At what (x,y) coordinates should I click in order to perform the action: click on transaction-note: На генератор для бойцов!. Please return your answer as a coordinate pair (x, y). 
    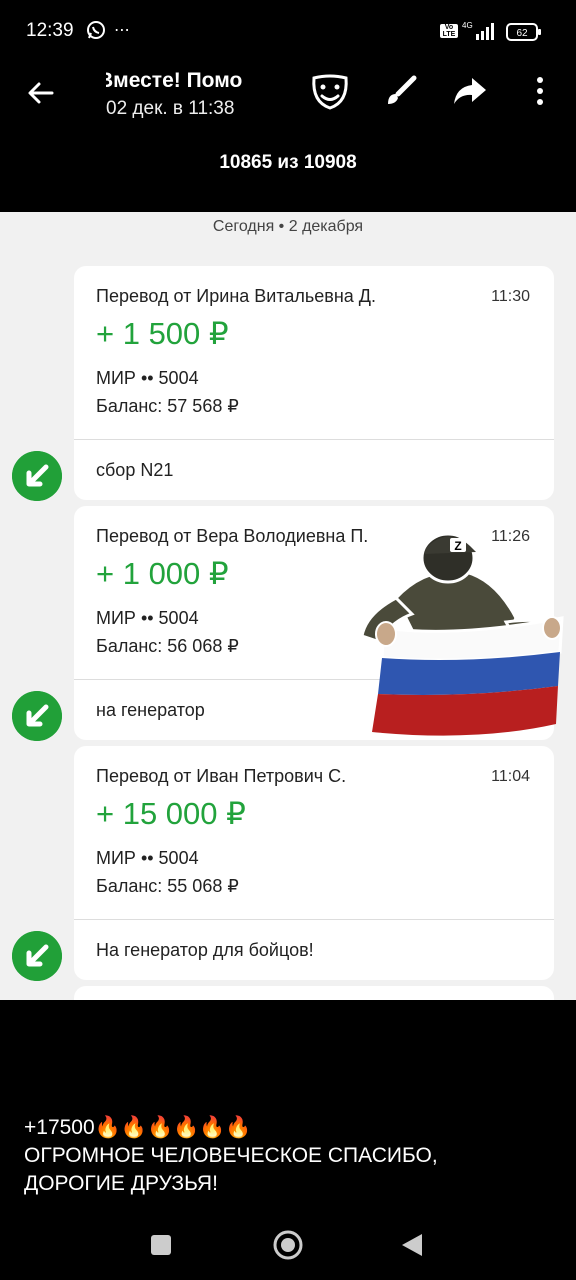
    Looking at the image, I should click on (205, 950).